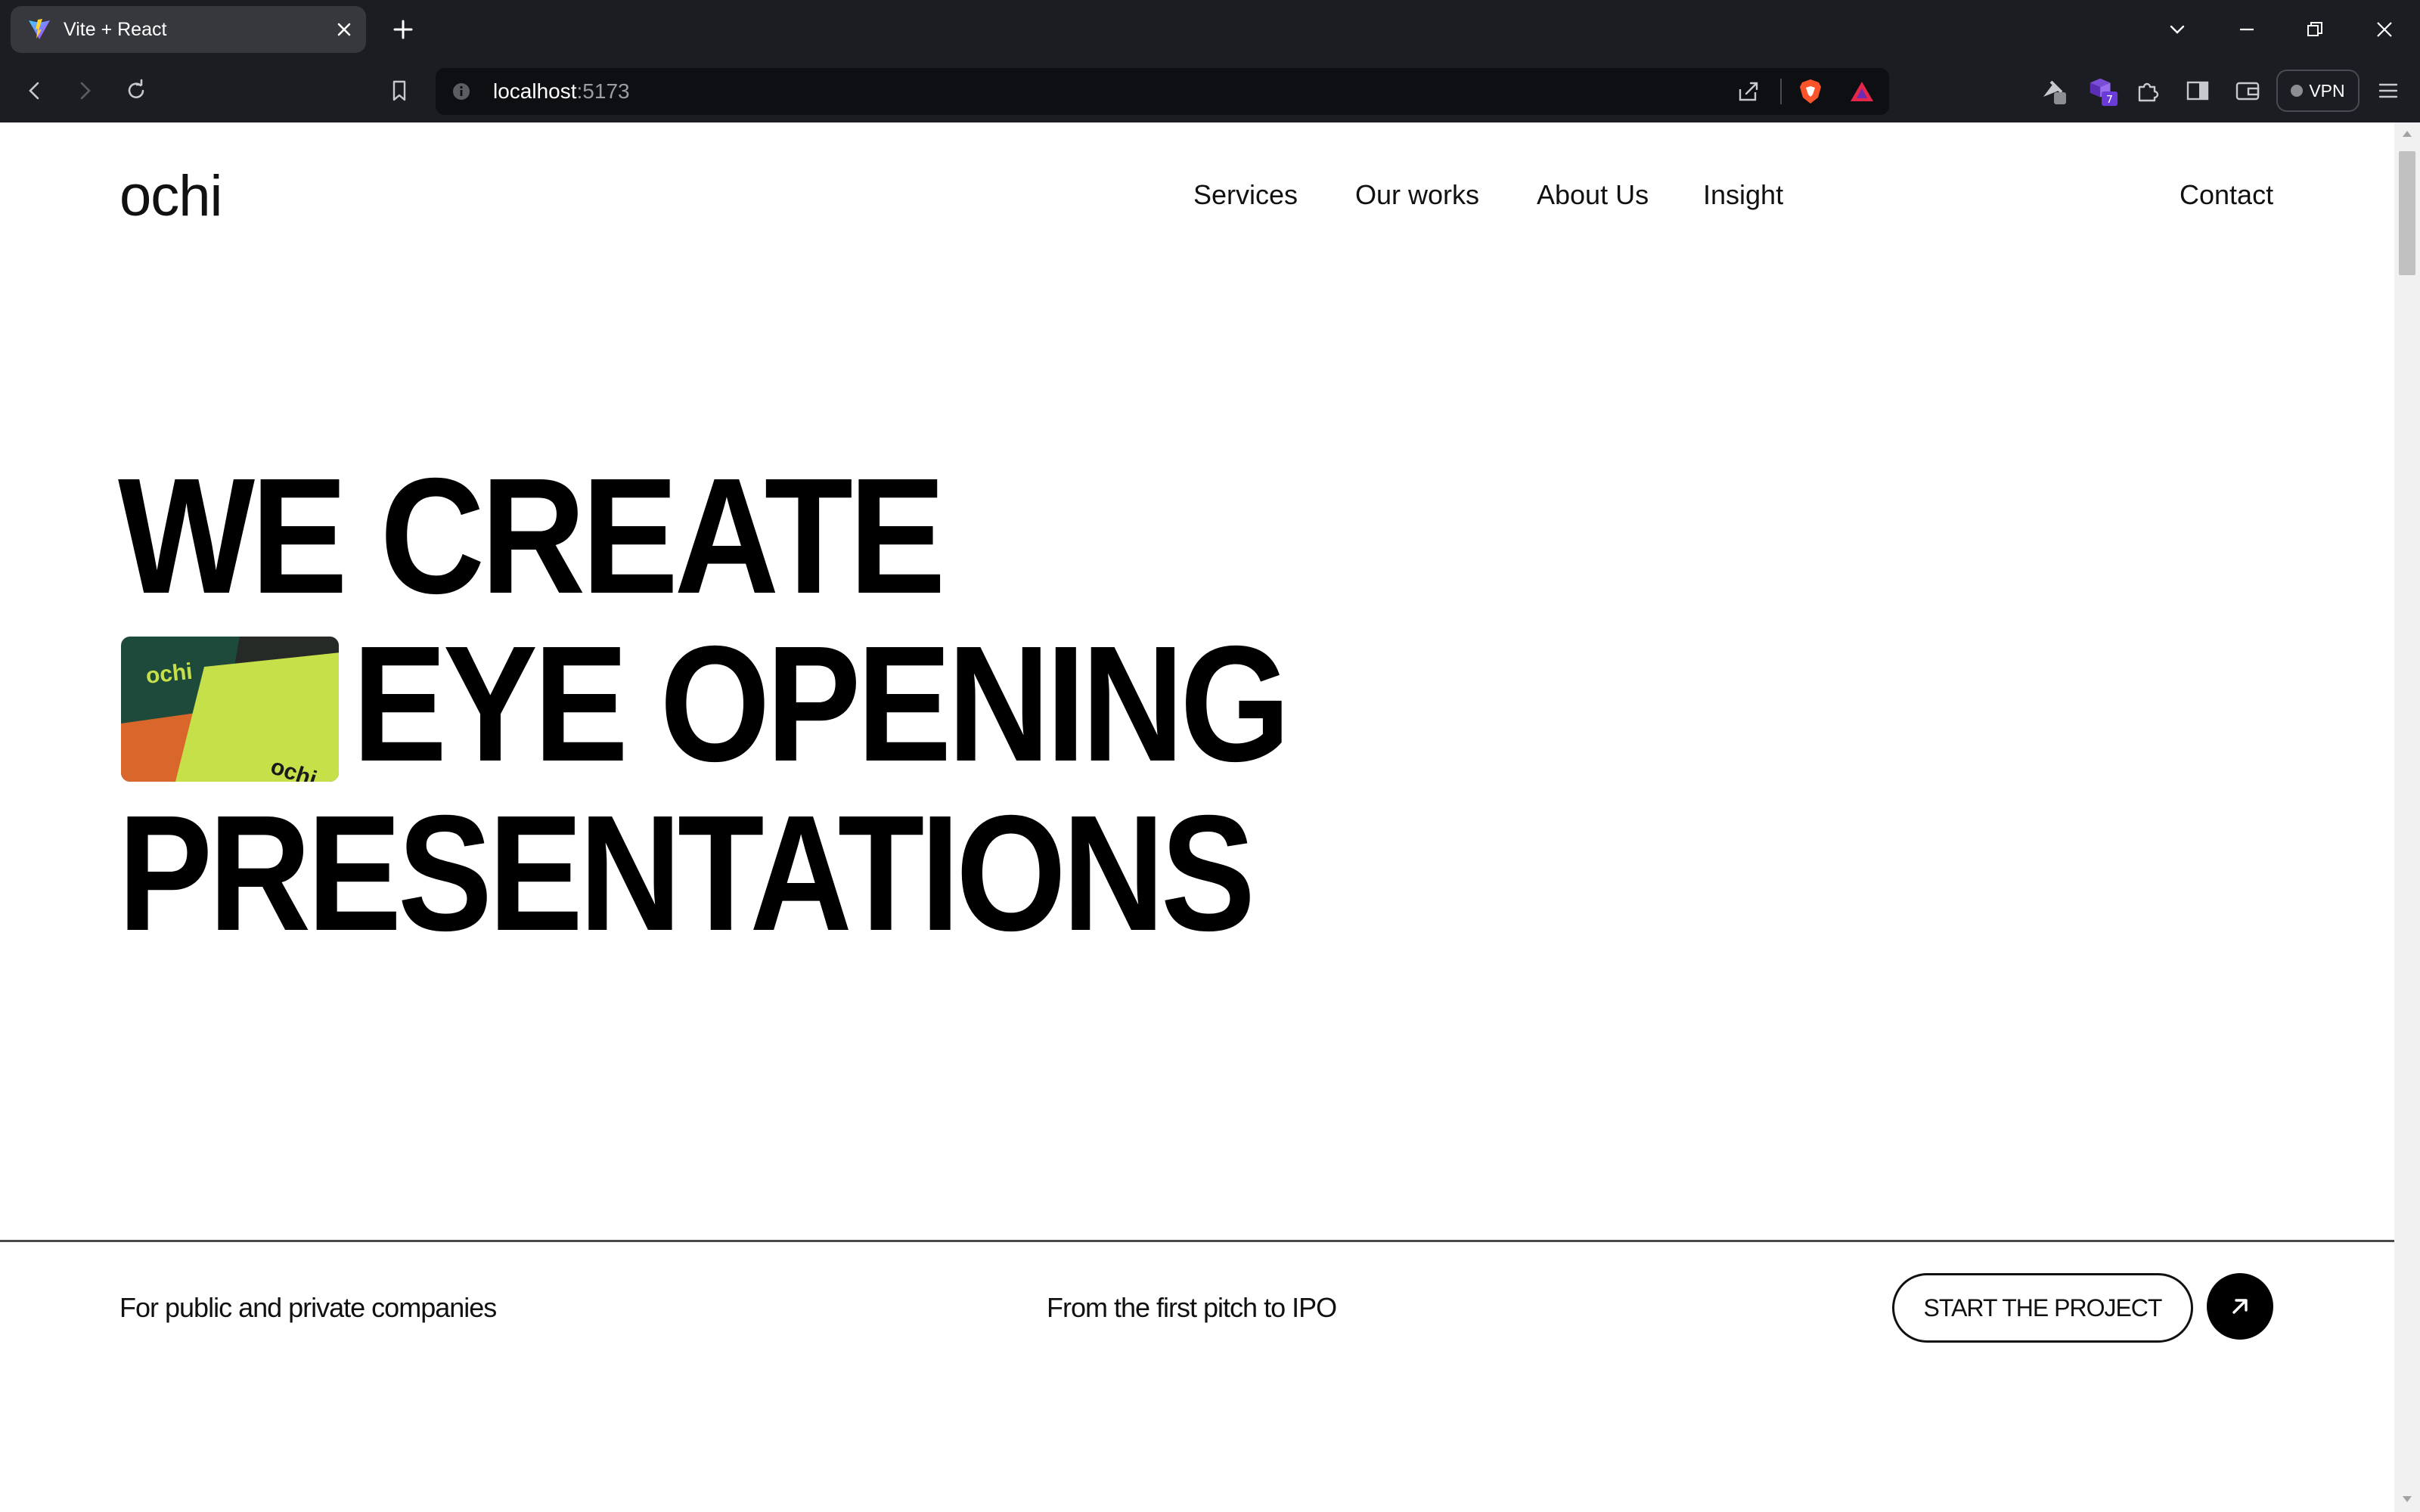  Describe the element at coordinates (2109, 100) in the screenshot. I see `extension-badge-count: 7` at that location.